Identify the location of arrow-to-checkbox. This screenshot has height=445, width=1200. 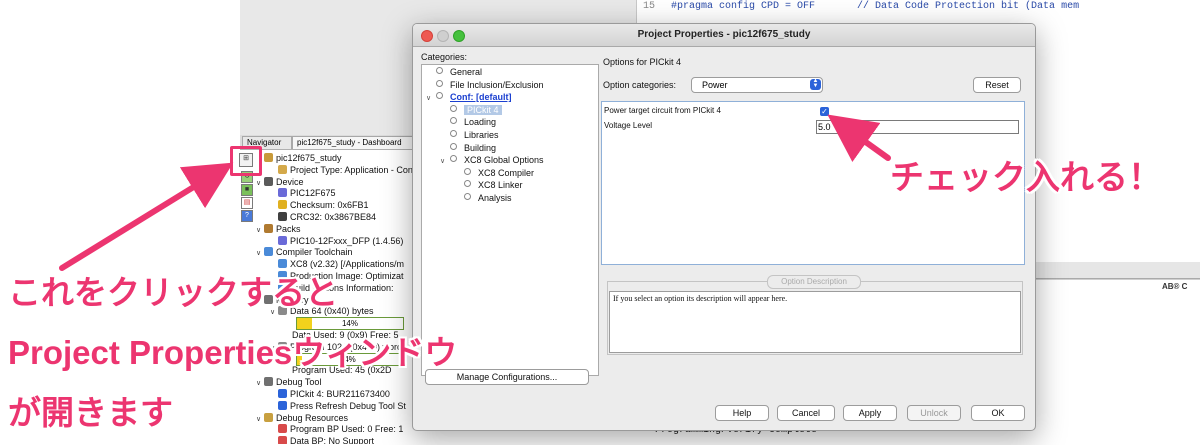
(859, 138).